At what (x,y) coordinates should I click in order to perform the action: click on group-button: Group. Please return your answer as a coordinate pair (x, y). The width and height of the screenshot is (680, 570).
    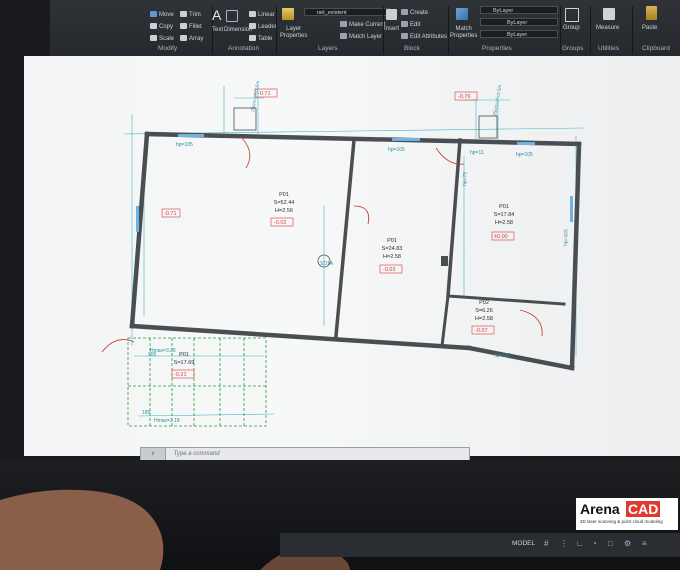
    Looking at the image, I should click on (571, 28).